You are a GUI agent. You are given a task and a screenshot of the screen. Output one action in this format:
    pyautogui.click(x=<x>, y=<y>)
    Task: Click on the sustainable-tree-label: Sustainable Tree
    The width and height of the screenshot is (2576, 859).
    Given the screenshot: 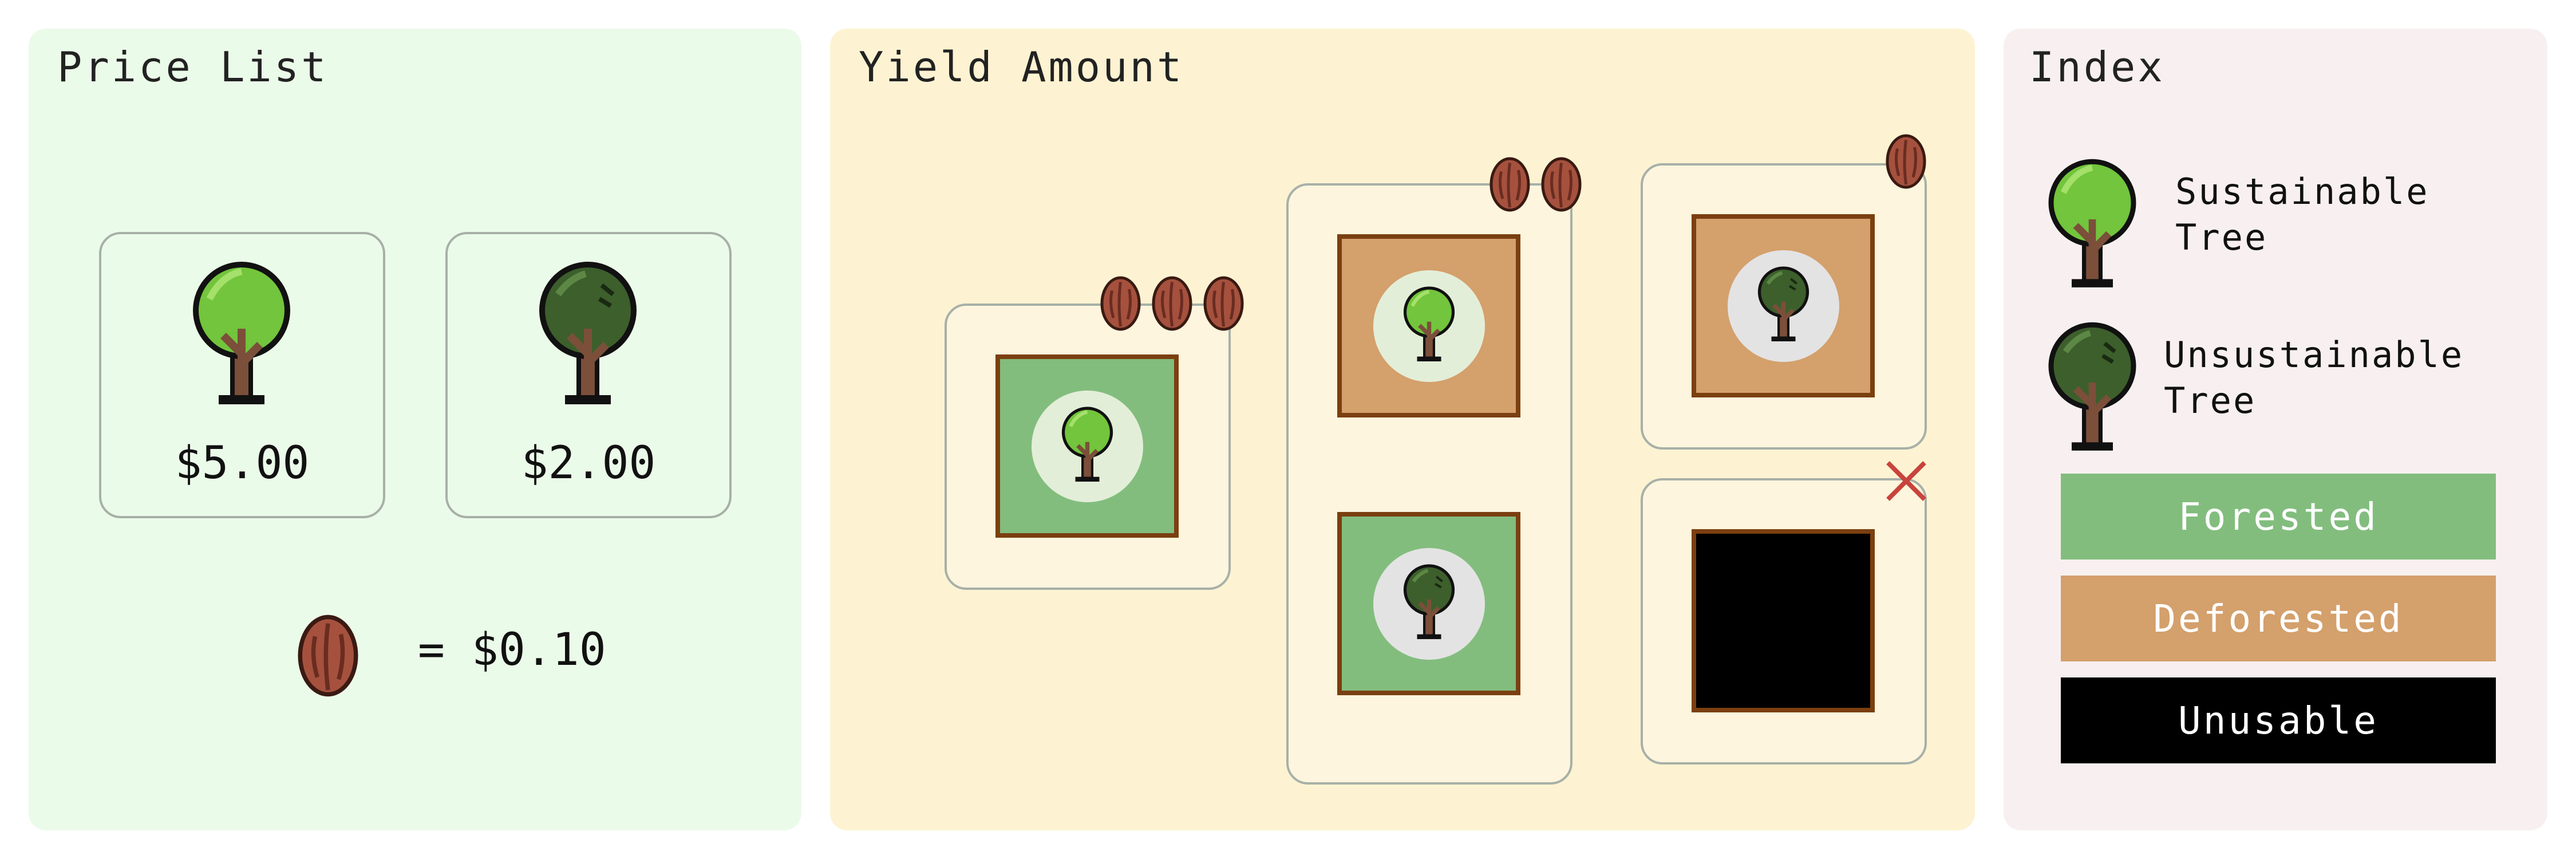 What is the action you would take?
    pyautogui.click(x=2302, y=215)
    